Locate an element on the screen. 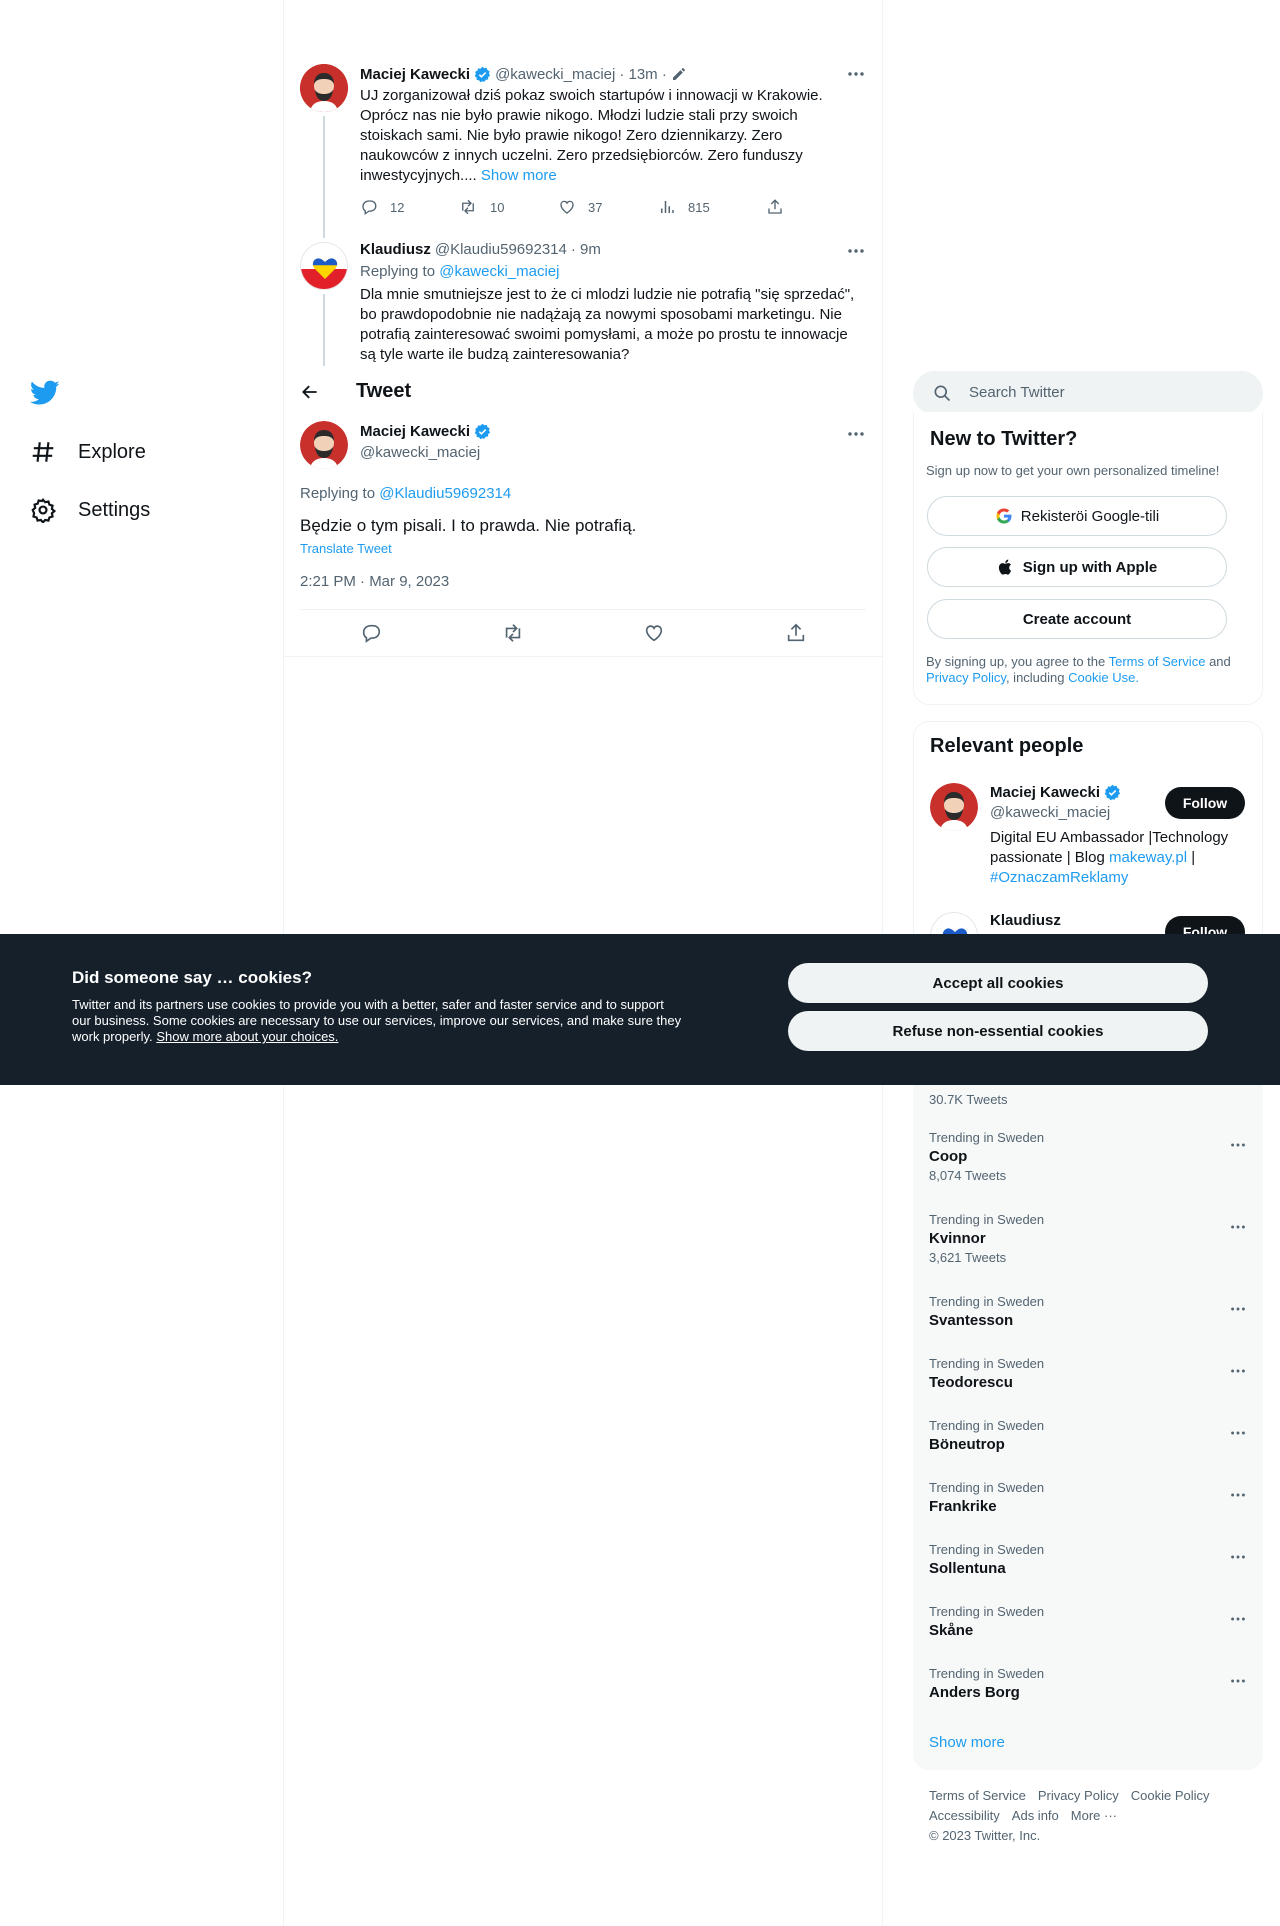 Image resolution: width=1280 pixels, height=1926 pixels. mention-link: @kawecki_maciej is located at coordinates (499, 271).